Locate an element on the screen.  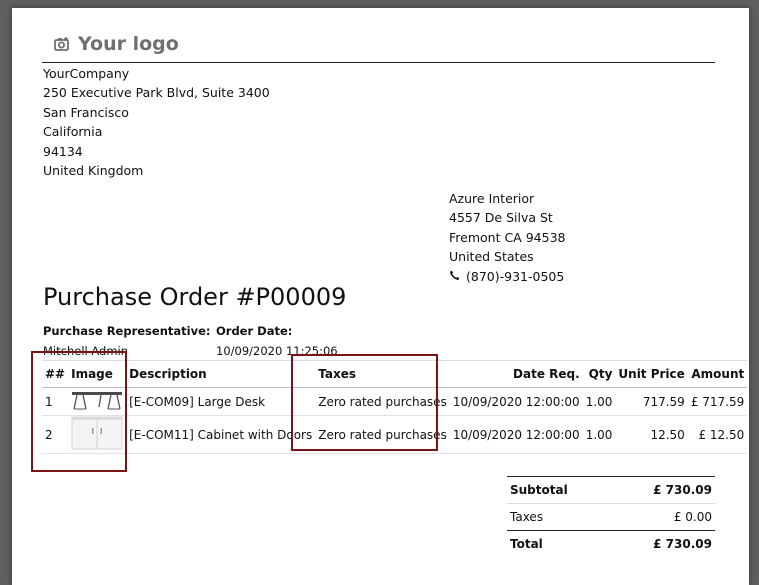
vendor-name: Azure Interior is located at coordinates (492, 198).